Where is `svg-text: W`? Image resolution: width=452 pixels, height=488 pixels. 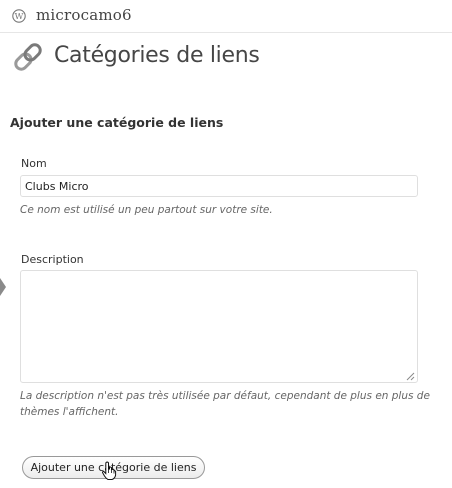
svg-text: W is located at coordinates (19, 17).